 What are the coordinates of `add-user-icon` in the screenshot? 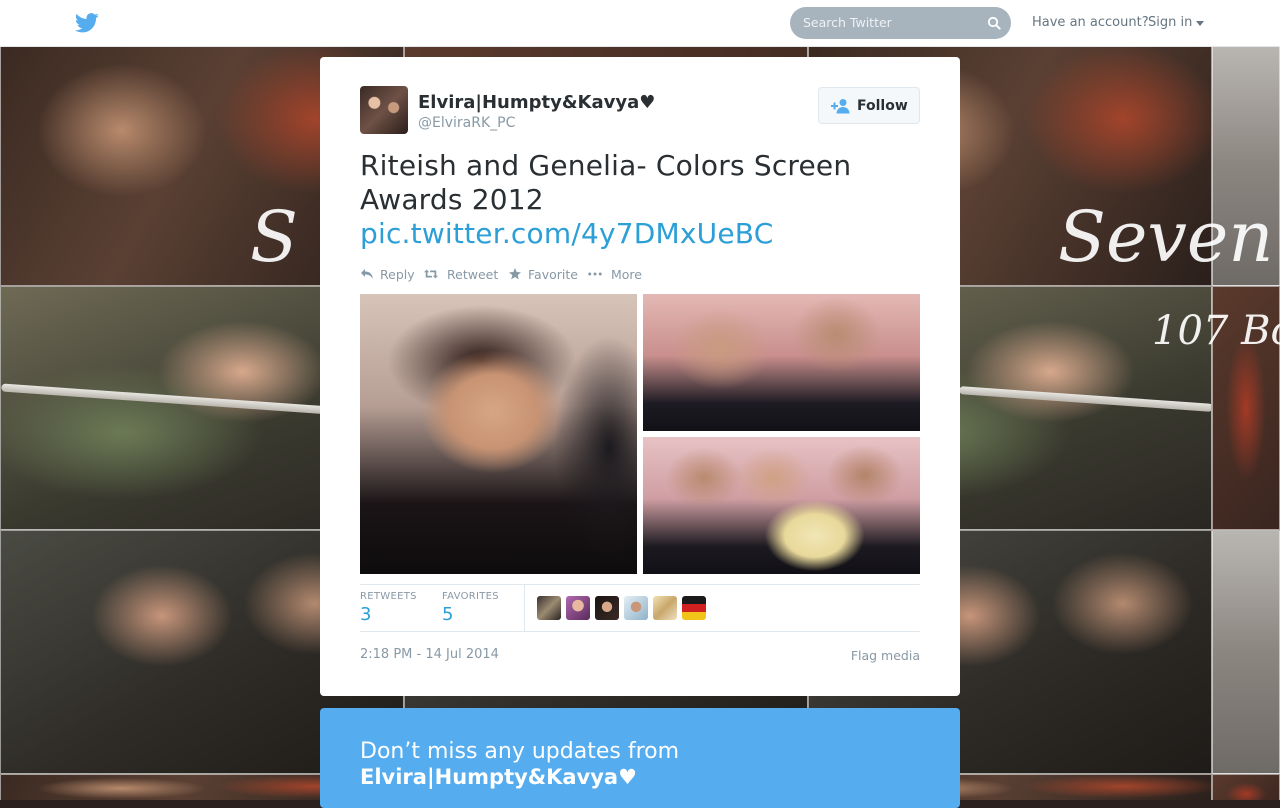 It's located at (840, 106).